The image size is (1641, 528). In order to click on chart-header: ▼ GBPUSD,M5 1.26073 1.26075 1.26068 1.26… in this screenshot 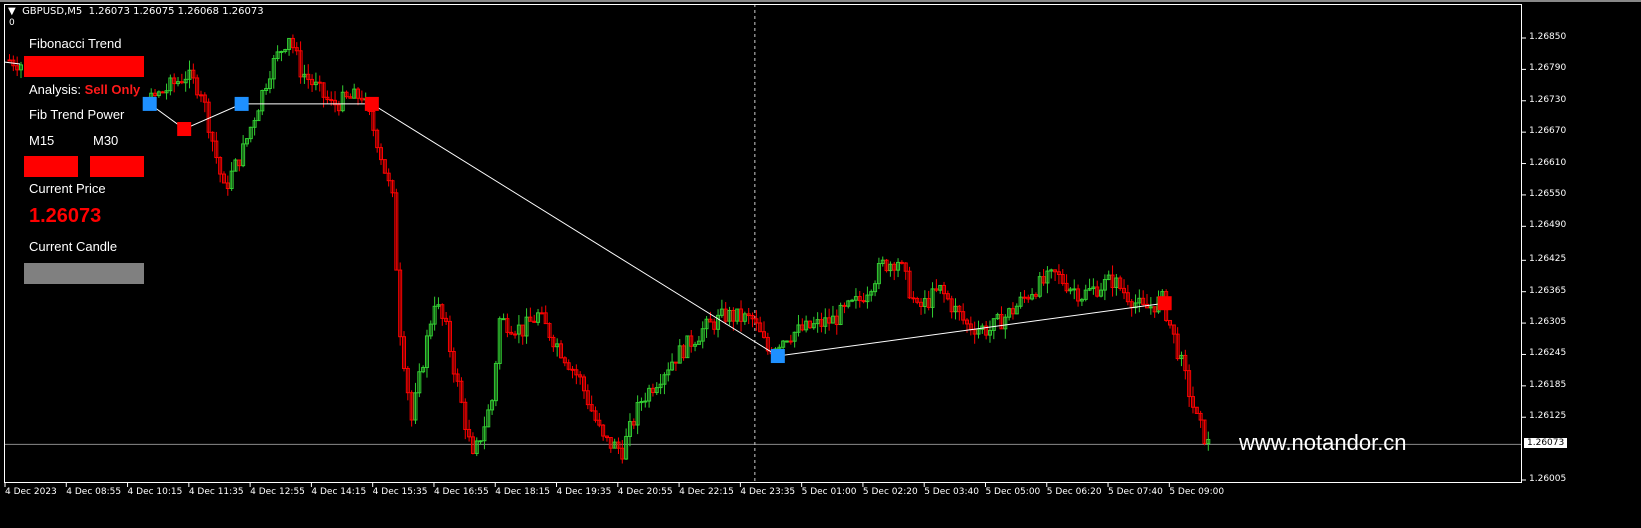, I will do `click(136, 11)`.